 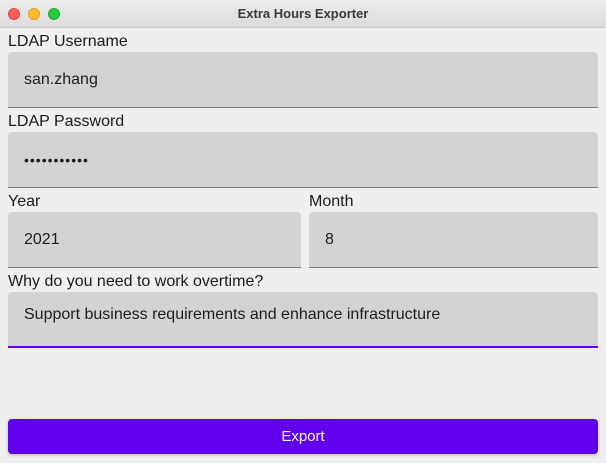 I want to click on year-value: 2021, so click(x=42, y=239).